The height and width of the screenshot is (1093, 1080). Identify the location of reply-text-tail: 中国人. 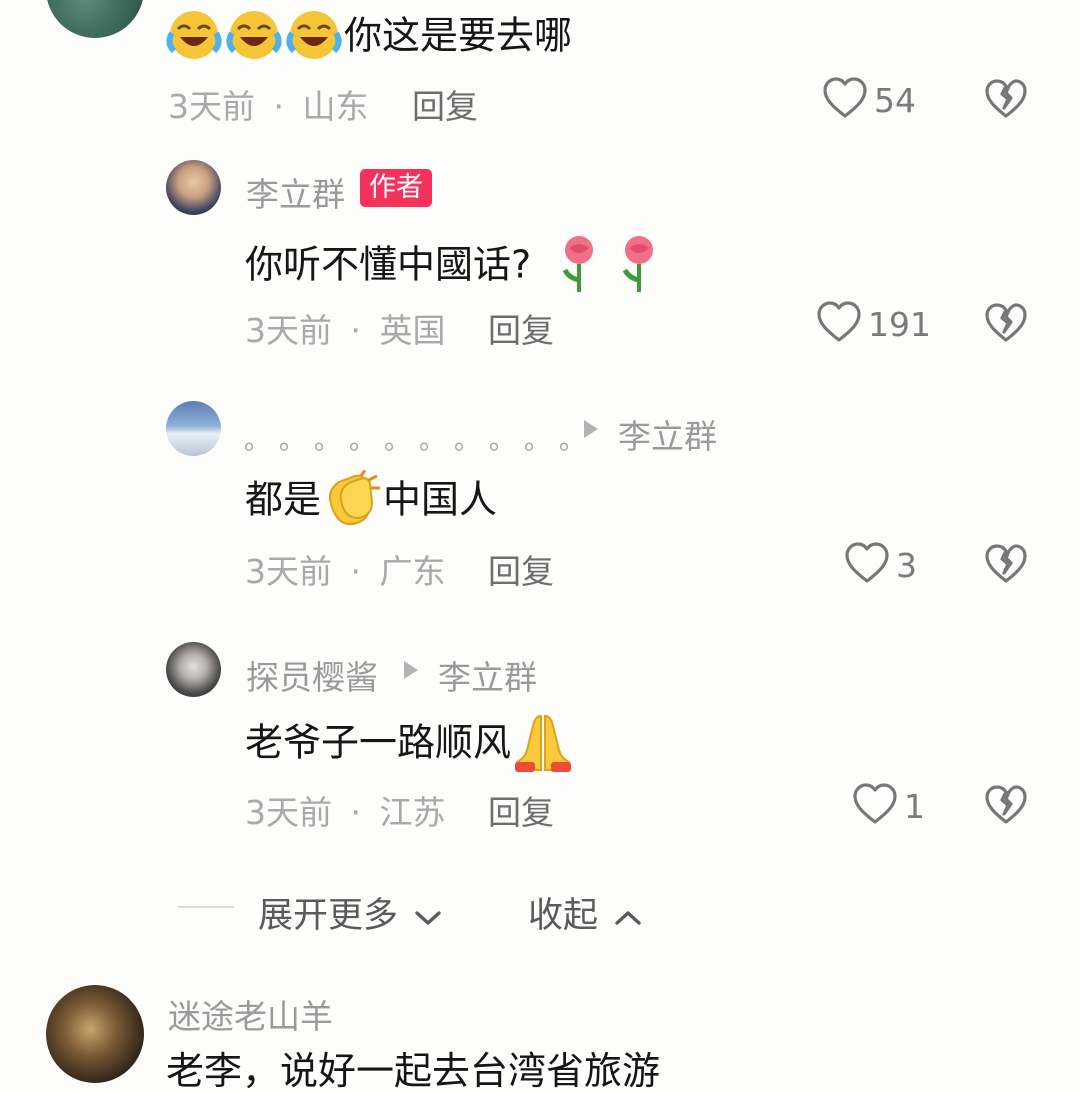
(440, 499).